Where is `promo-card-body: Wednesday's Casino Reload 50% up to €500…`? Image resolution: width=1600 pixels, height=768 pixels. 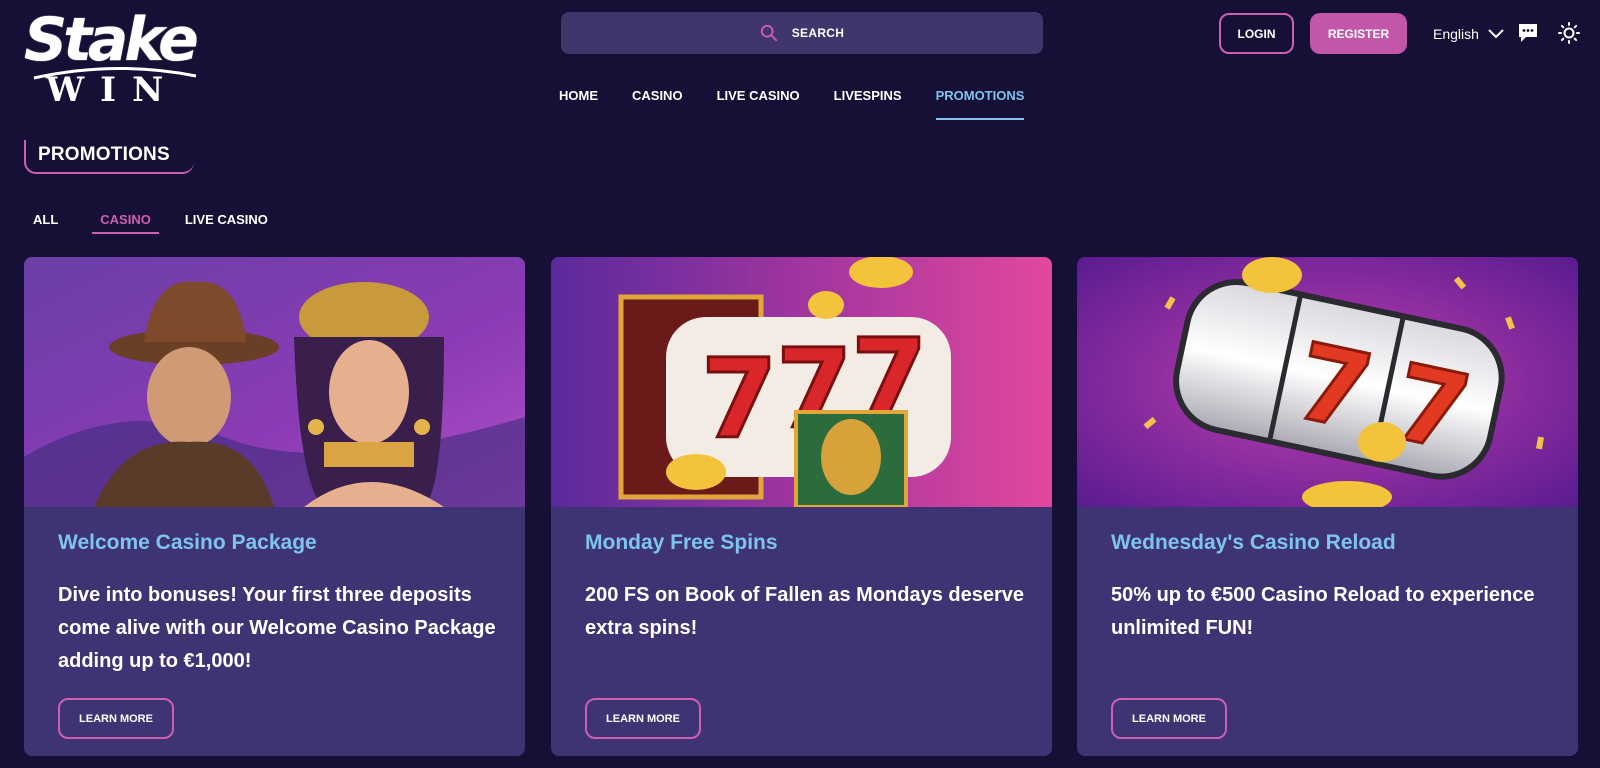
promo-card-body: Wednesday's Casino Reload 50% up to €500… is located at coordinates (1331, 587).